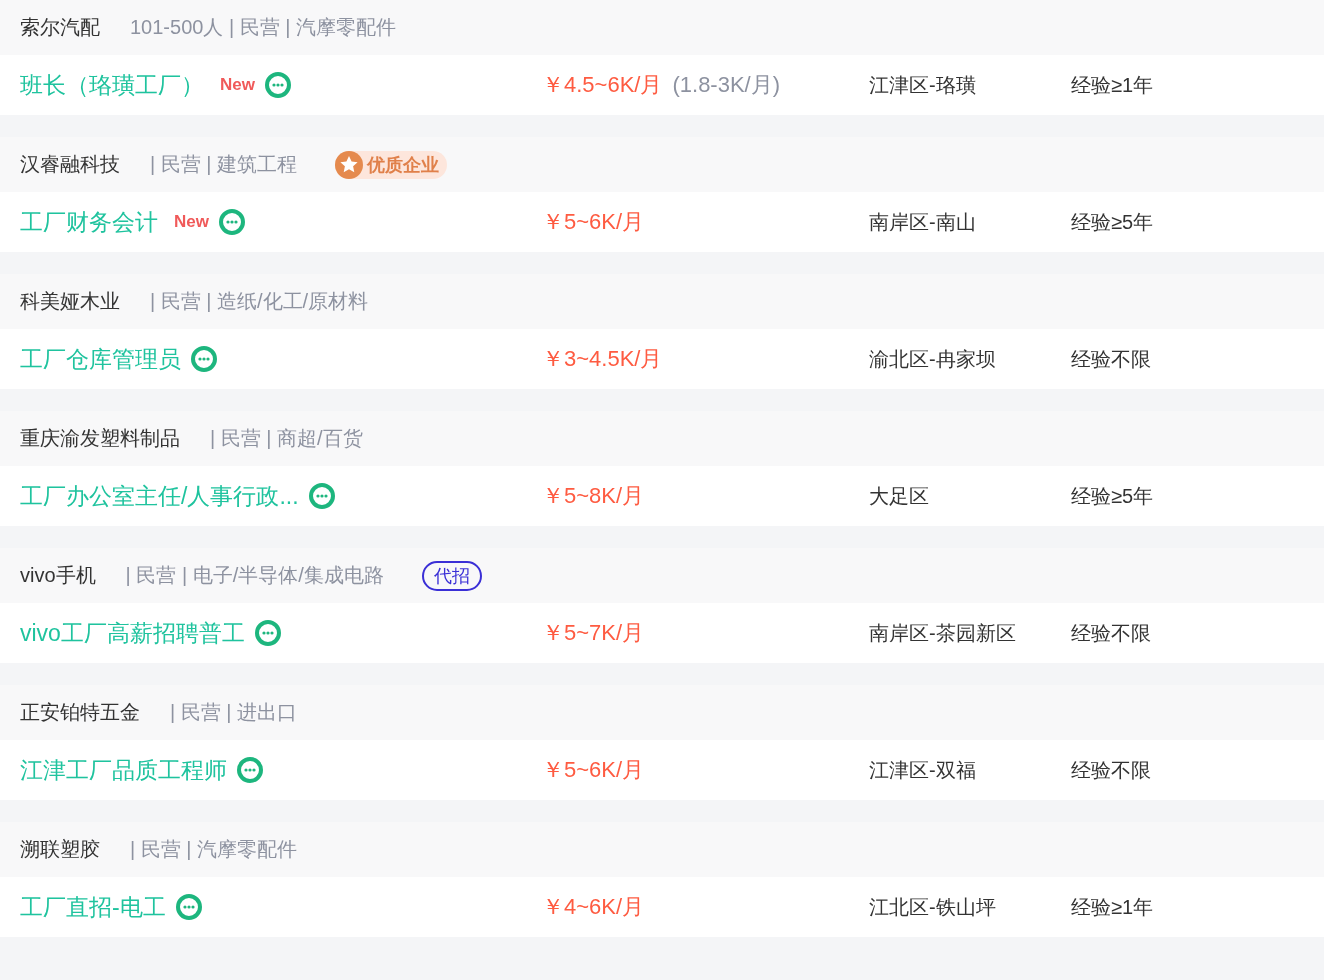 This screenshot has width=1324, height=980. What do you see at coordinates (224, 164) in the screenshot?
I see `company-meta: | 民营 | 建筑工程` at bounding box center [224, 164].